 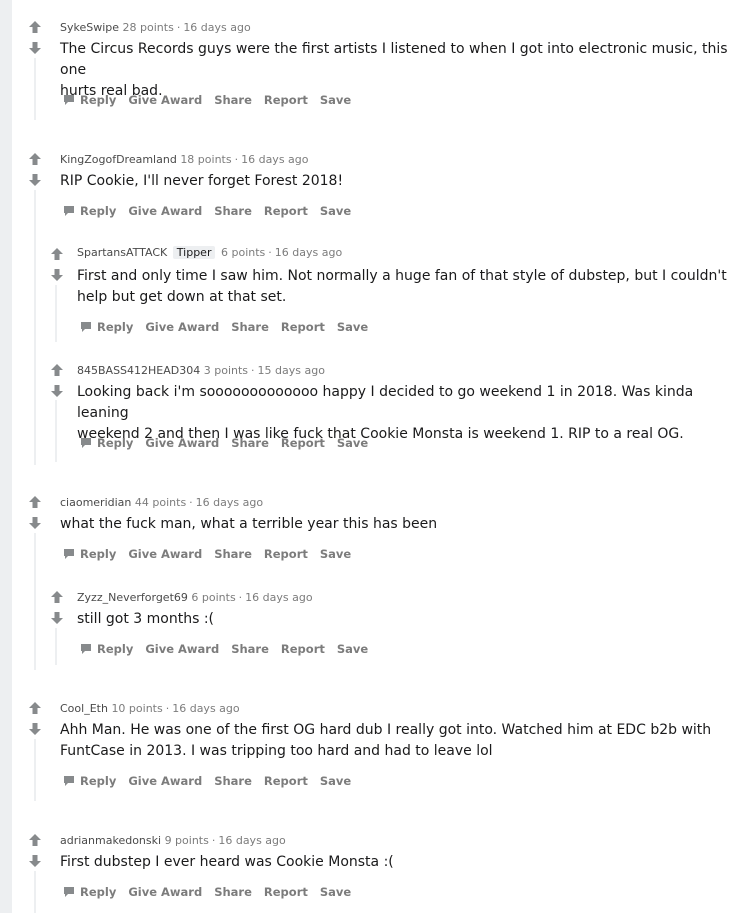 I want to click on points: 3 points, so click(x=226, y=370).